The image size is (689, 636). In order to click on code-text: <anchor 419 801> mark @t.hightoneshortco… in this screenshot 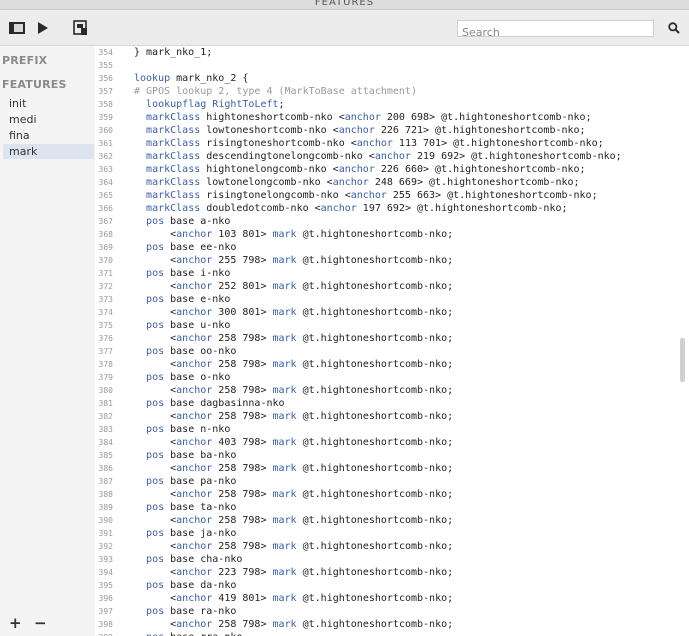, I will do `click(293, 598)`.